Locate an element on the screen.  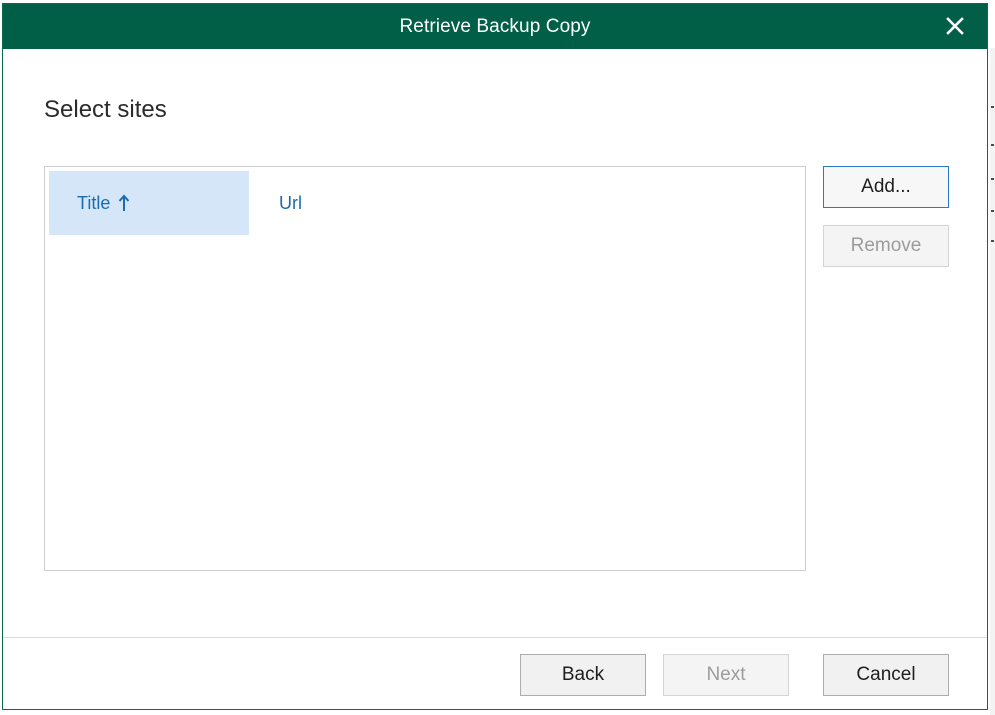
arrow-up-icon is located at coordinates (124, 203).